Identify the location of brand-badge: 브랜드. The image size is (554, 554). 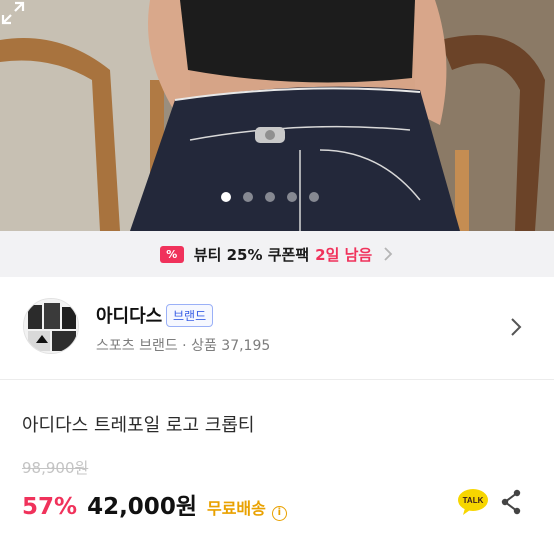
(190, 315).